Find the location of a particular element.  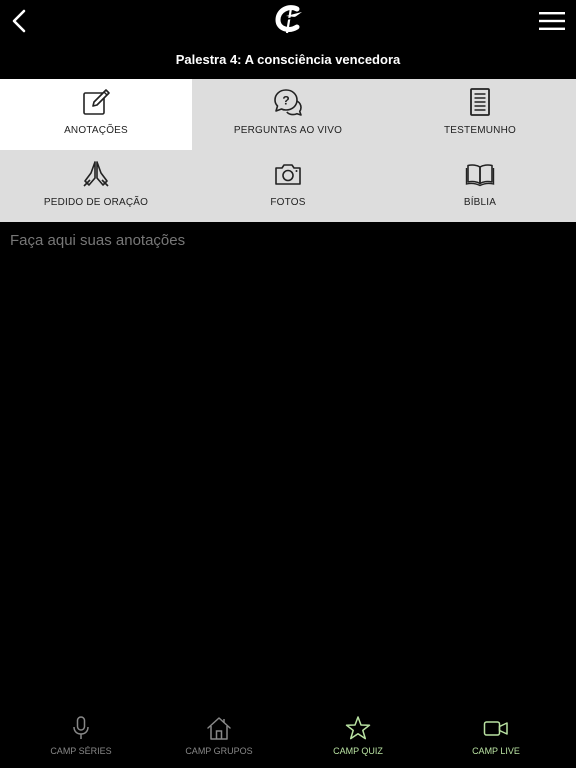

page-title: Palestra 4: A consciência vencedora is located at coordinates (288, 59).